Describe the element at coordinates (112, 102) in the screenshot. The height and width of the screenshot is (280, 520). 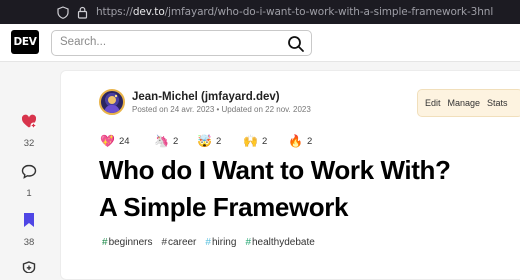
I see `avatar` at that location.